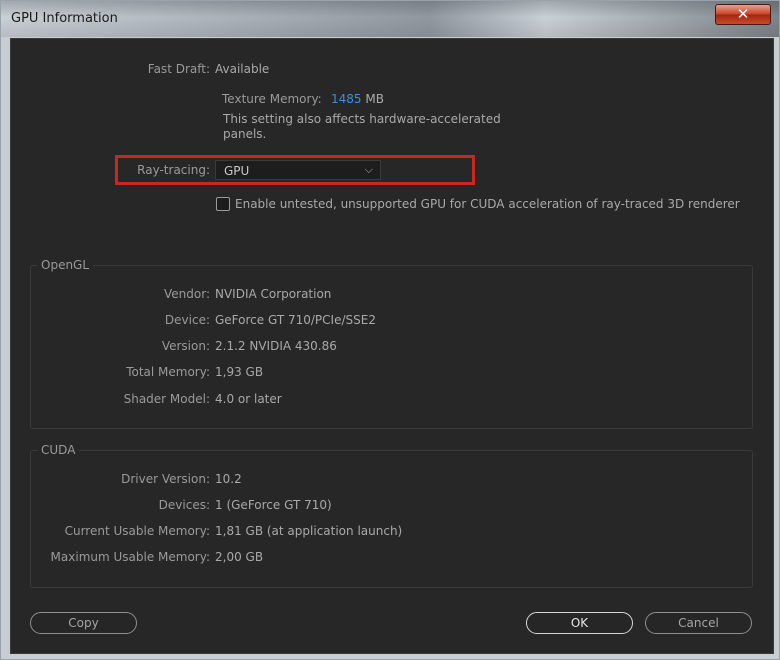 The image size is (780, 660). Describe the element at coordinates (273, 294) in the screenshot. I see `opengl-vendor-value: NVIDIA Corporation` at that location.